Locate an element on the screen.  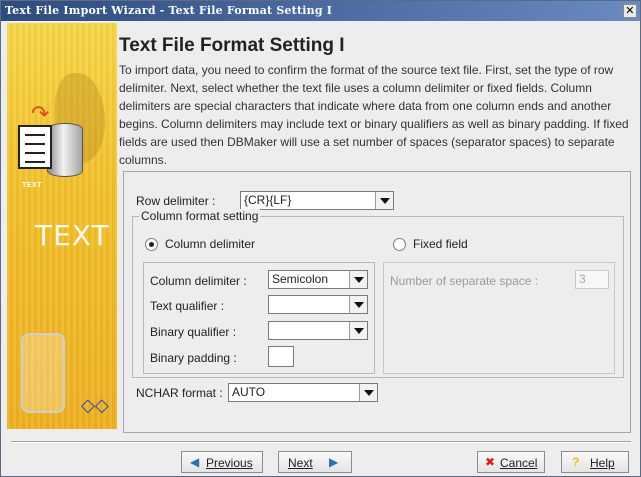
spiral-illustration-icon is located at coordinates (43, 373).